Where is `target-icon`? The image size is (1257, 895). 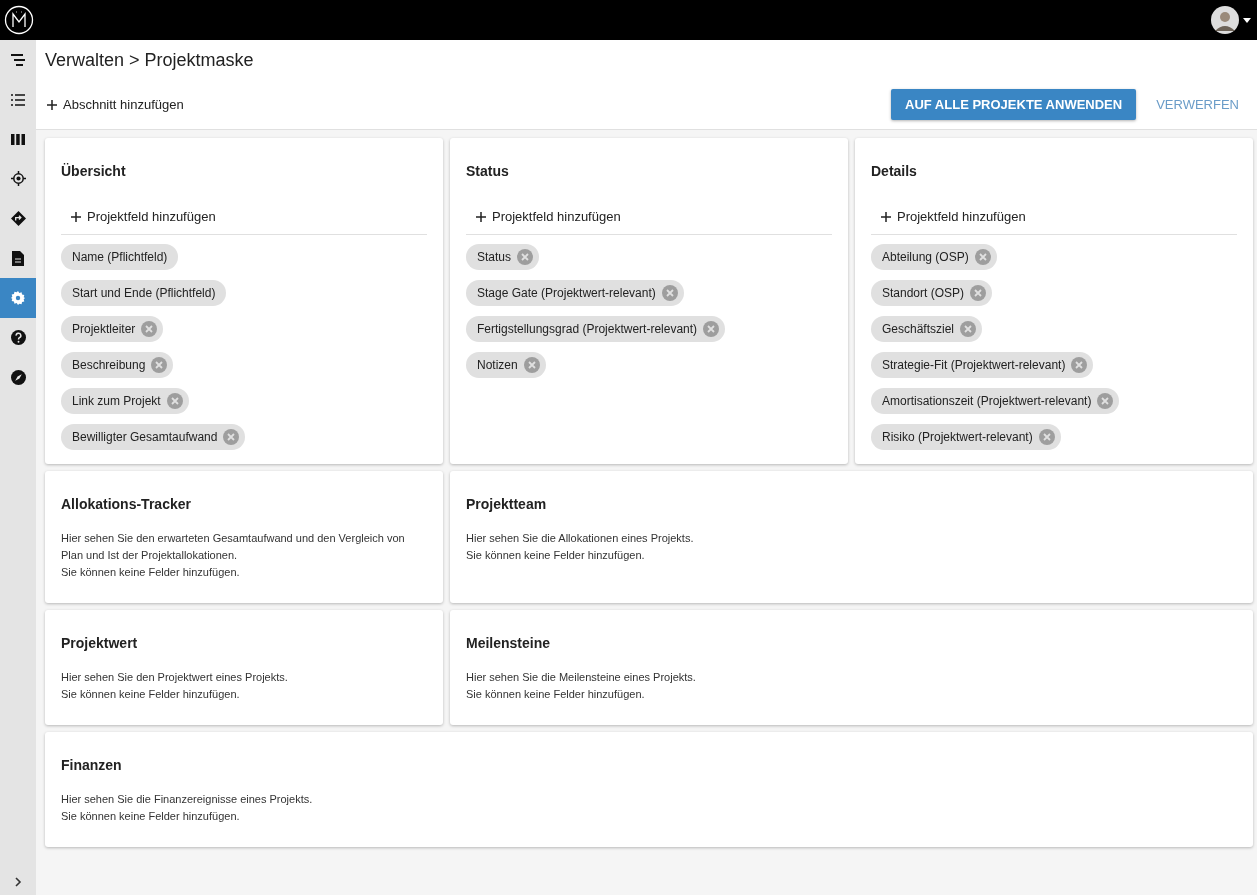 target-icon is located at coordinates (18, 179).